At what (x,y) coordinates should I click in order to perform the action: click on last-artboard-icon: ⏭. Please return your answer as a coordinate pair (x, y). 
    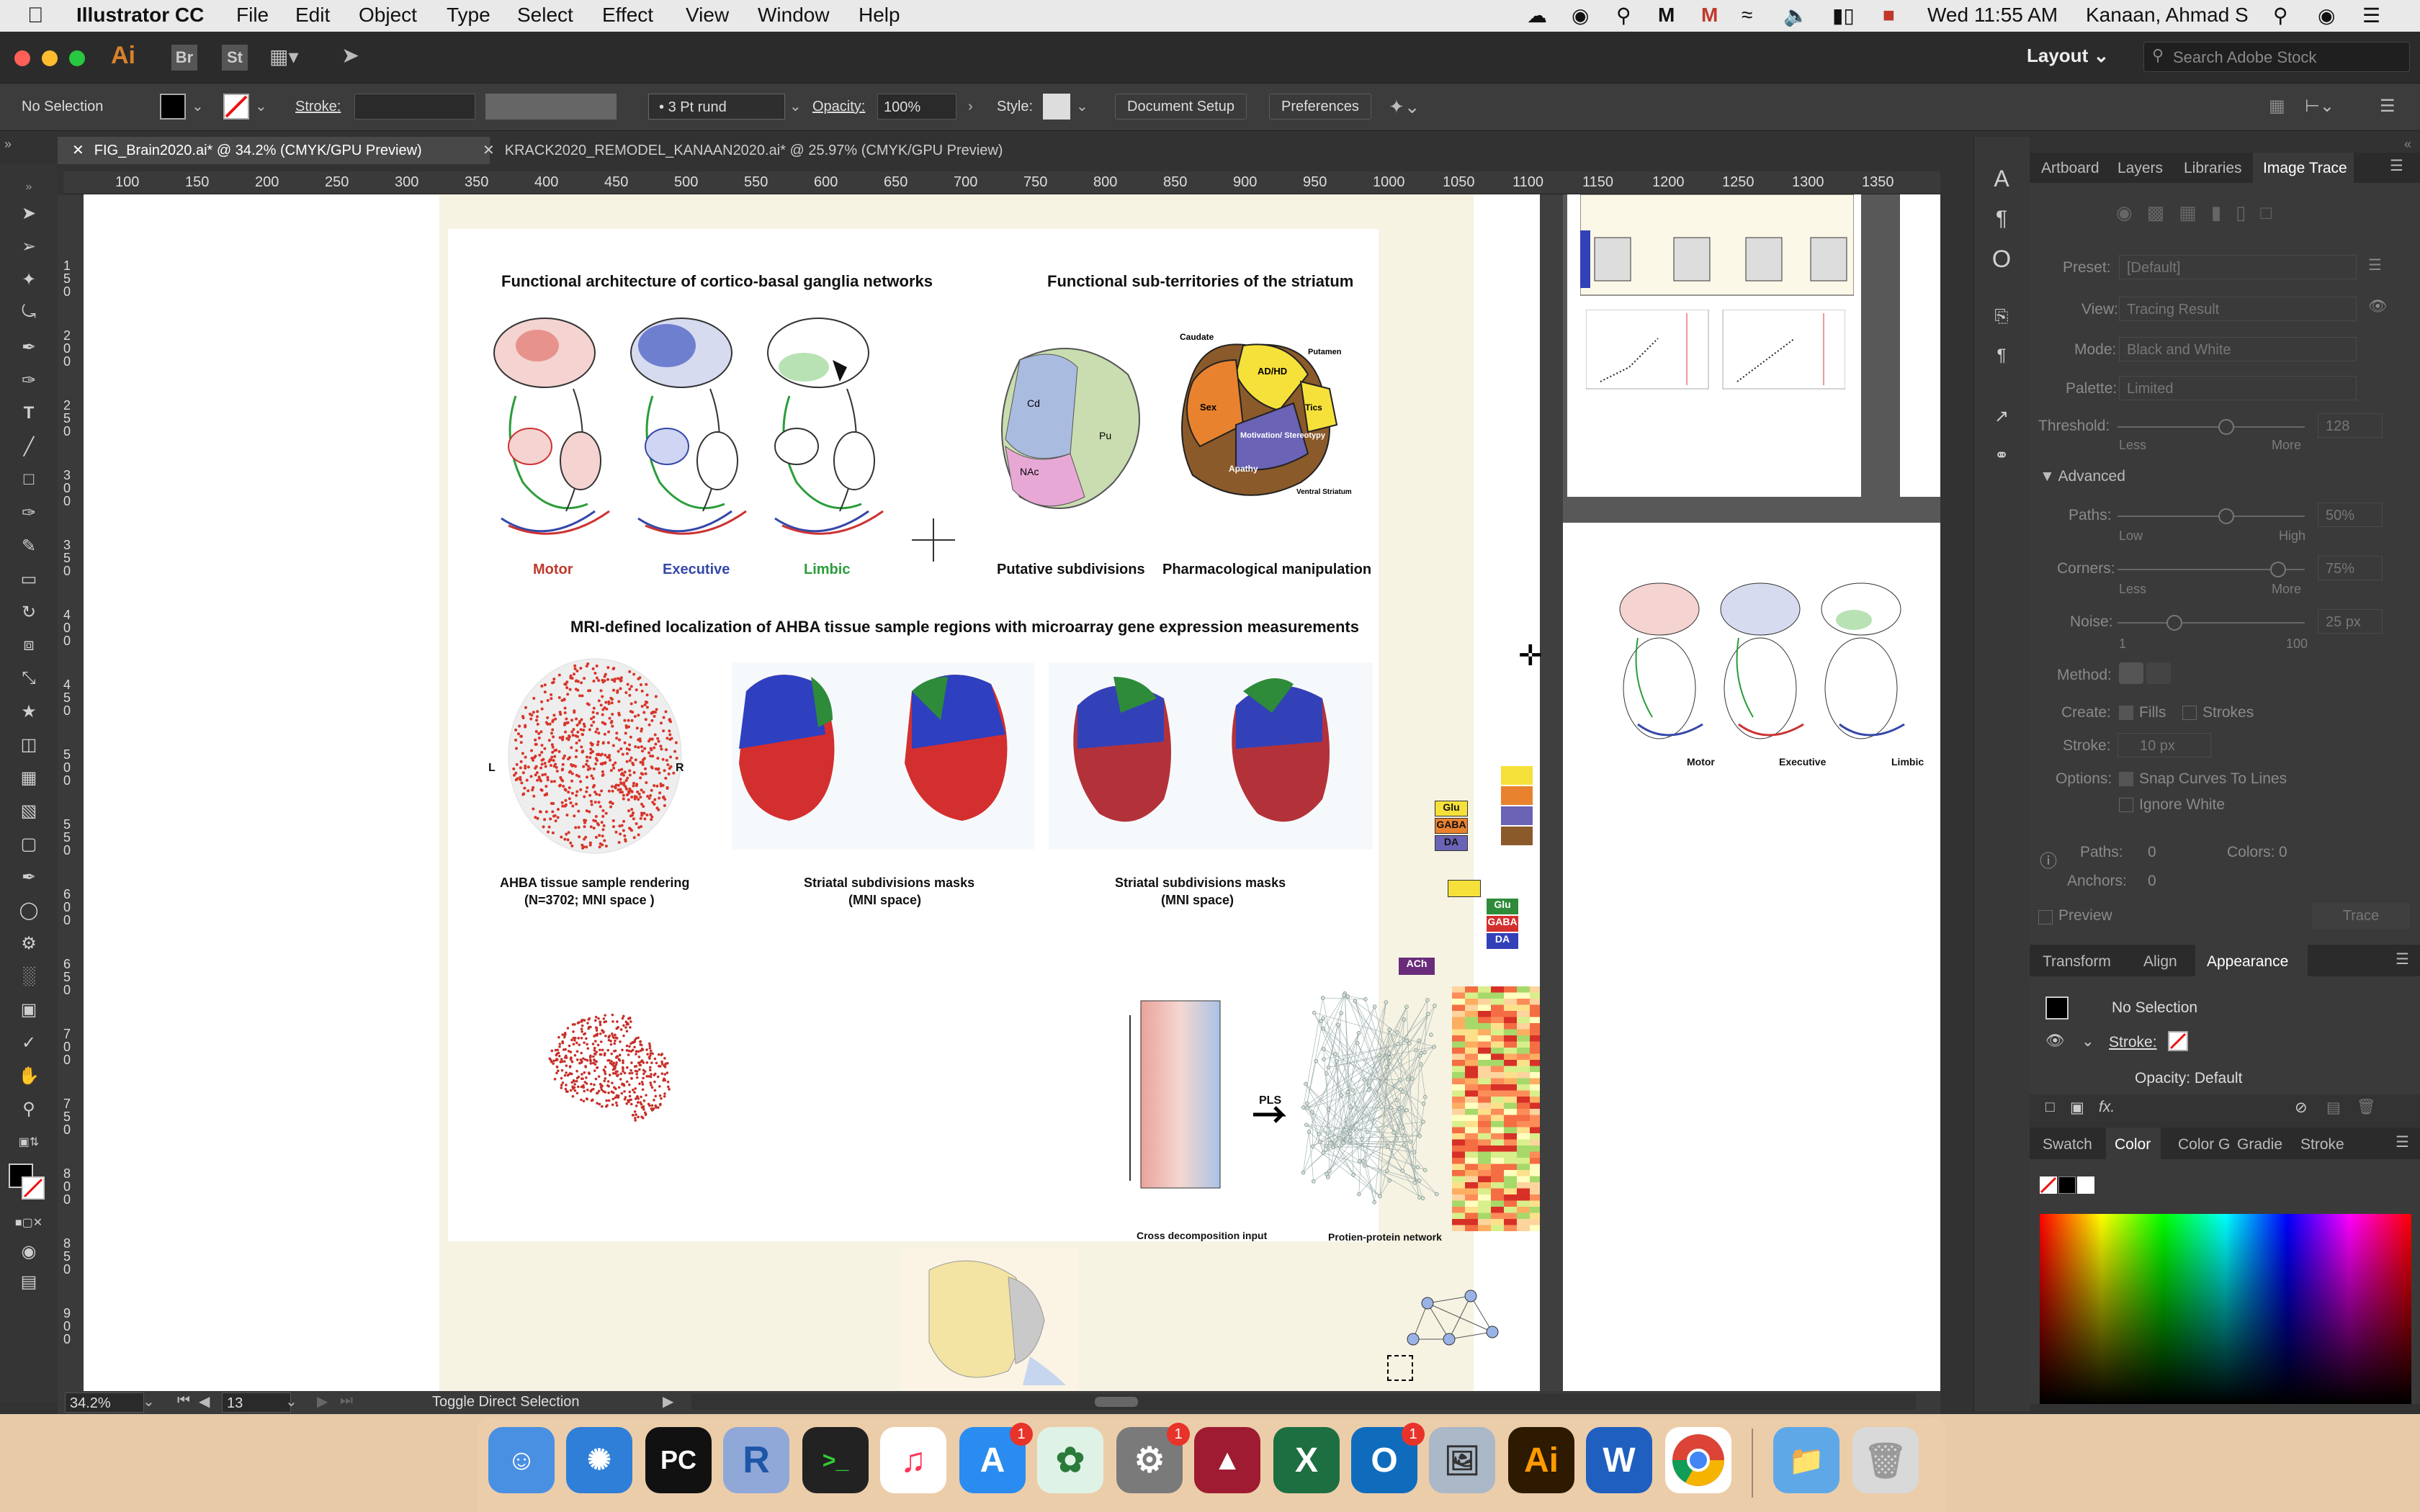
    Looking at the image, I should click on (346, 1400).